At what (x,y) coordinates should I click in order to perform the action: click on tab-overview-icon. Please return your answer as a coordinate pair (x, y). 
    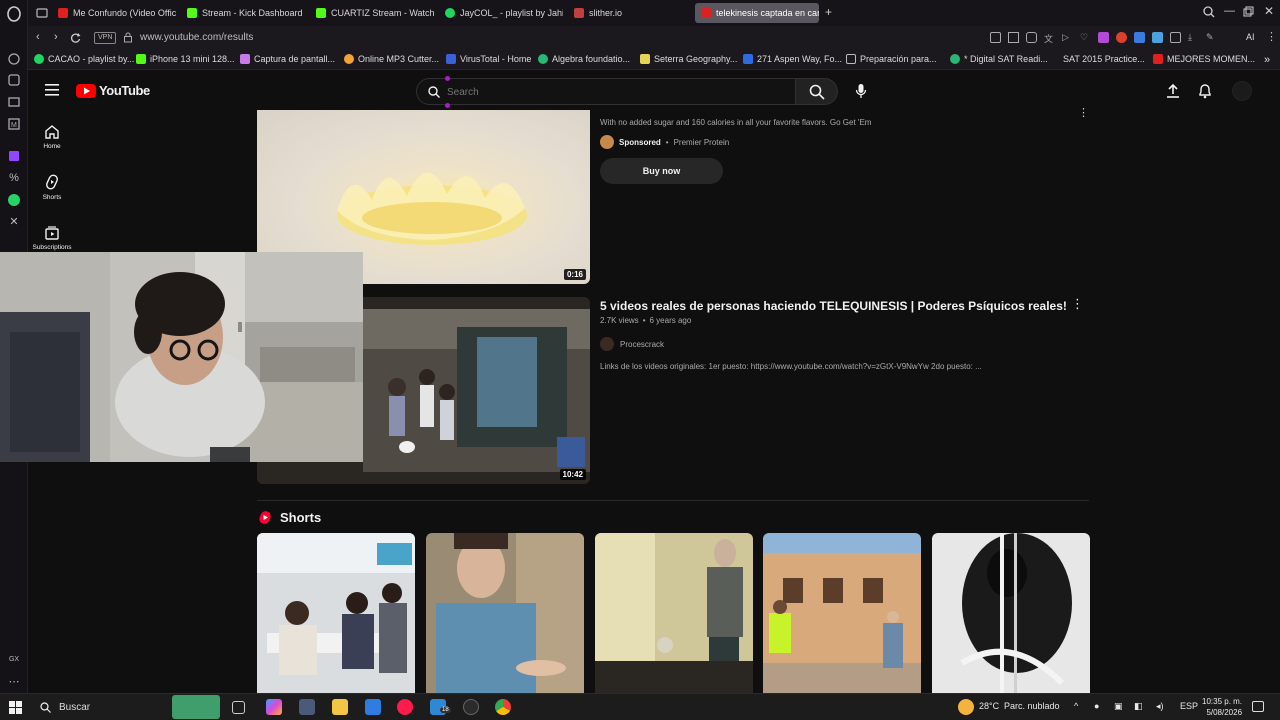
    Looking at the image, I should click on (42, 13).